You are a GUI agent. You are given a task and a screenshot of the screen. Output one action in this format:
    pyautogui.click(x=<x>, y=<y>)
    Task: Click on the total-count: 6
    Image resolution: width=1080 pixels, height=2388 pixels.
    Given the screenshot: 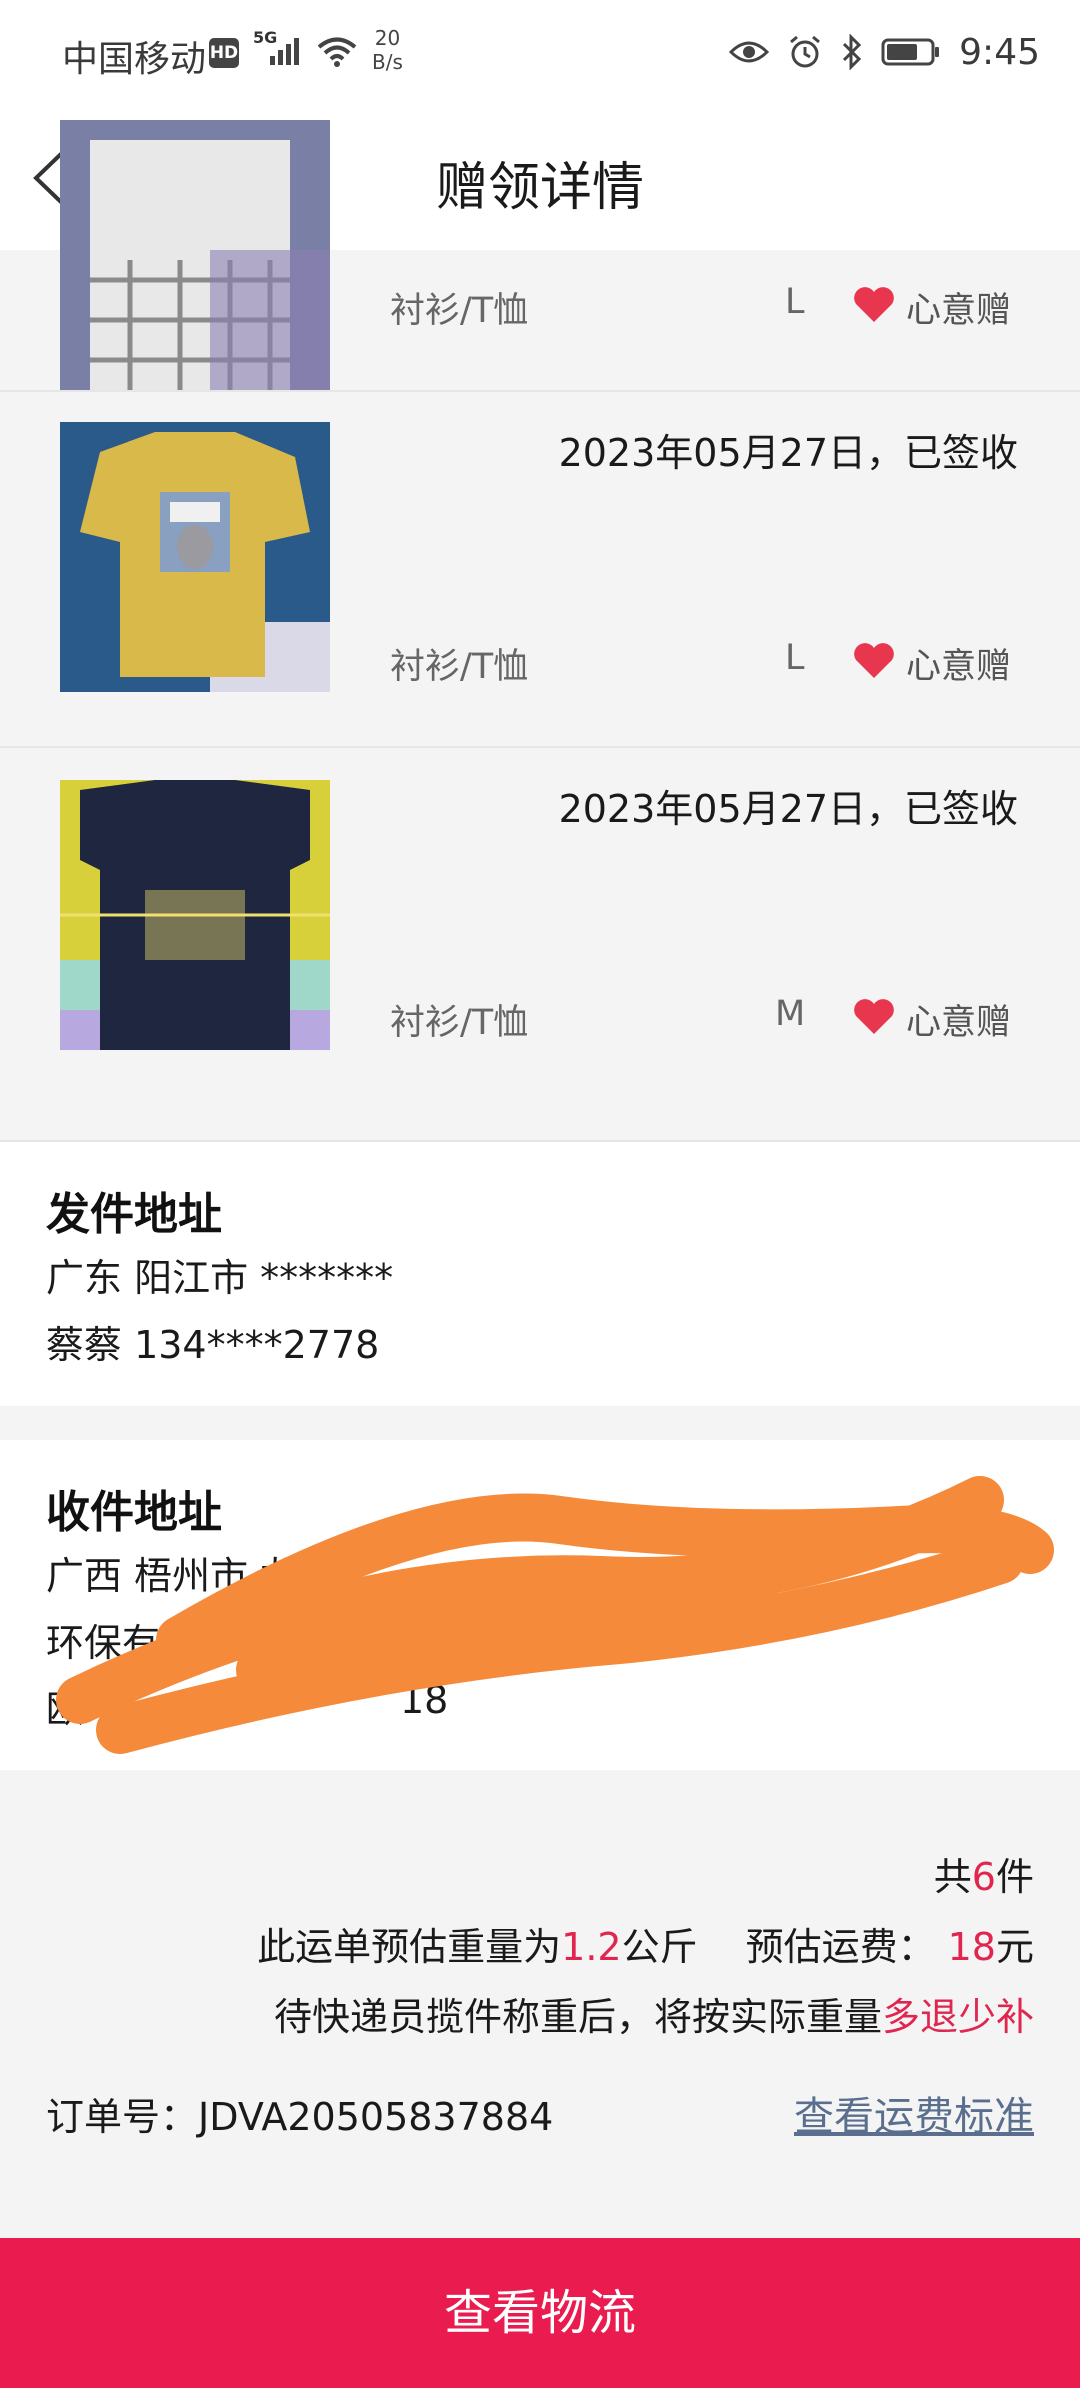 What is the action you would take?
    pyautogui.click(x=983, y=1877)
    